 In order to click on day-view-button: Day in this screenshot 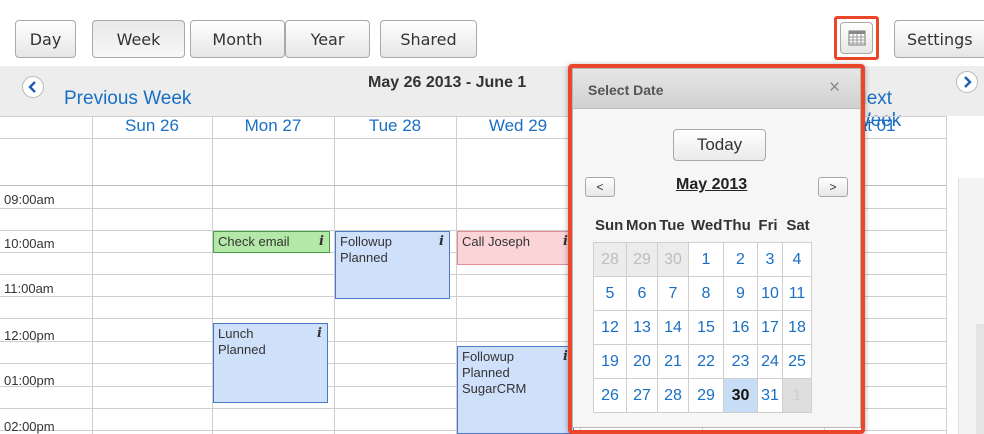, I will do `click(45, 39)`.